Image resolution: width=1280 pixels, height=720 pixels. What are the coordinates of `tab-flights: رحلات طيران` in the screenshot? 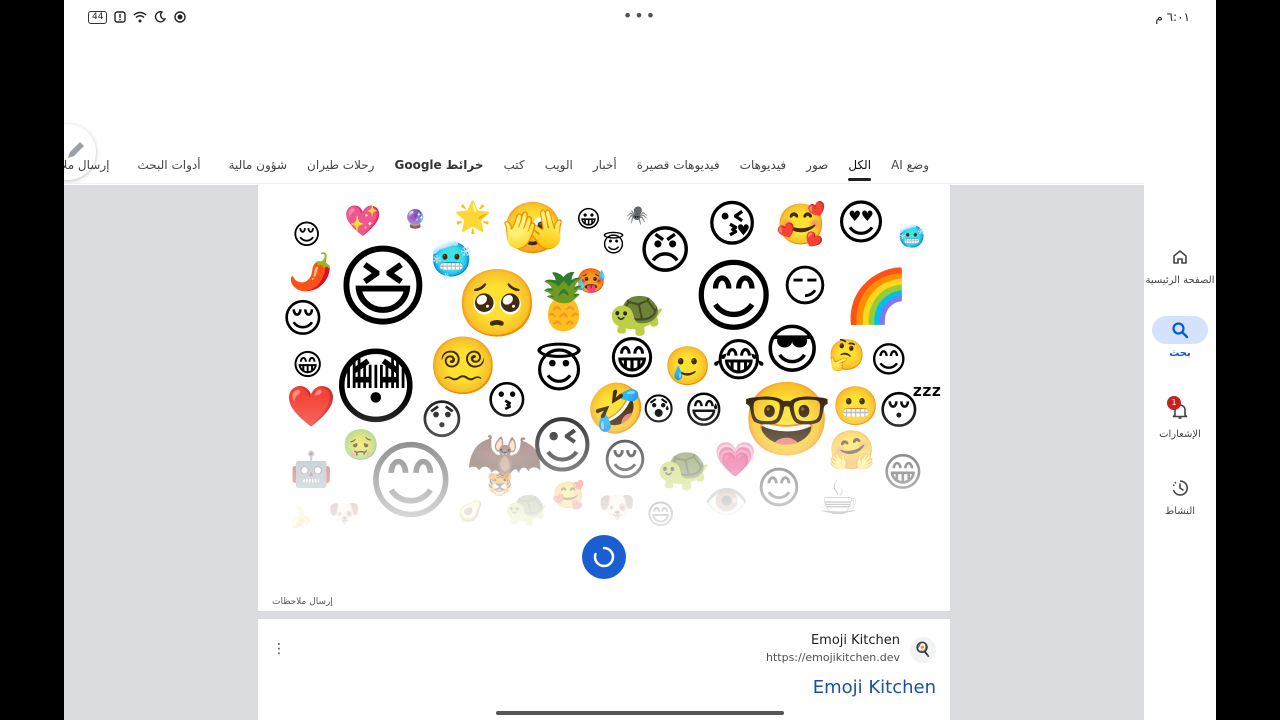 It's located at (340, 165).